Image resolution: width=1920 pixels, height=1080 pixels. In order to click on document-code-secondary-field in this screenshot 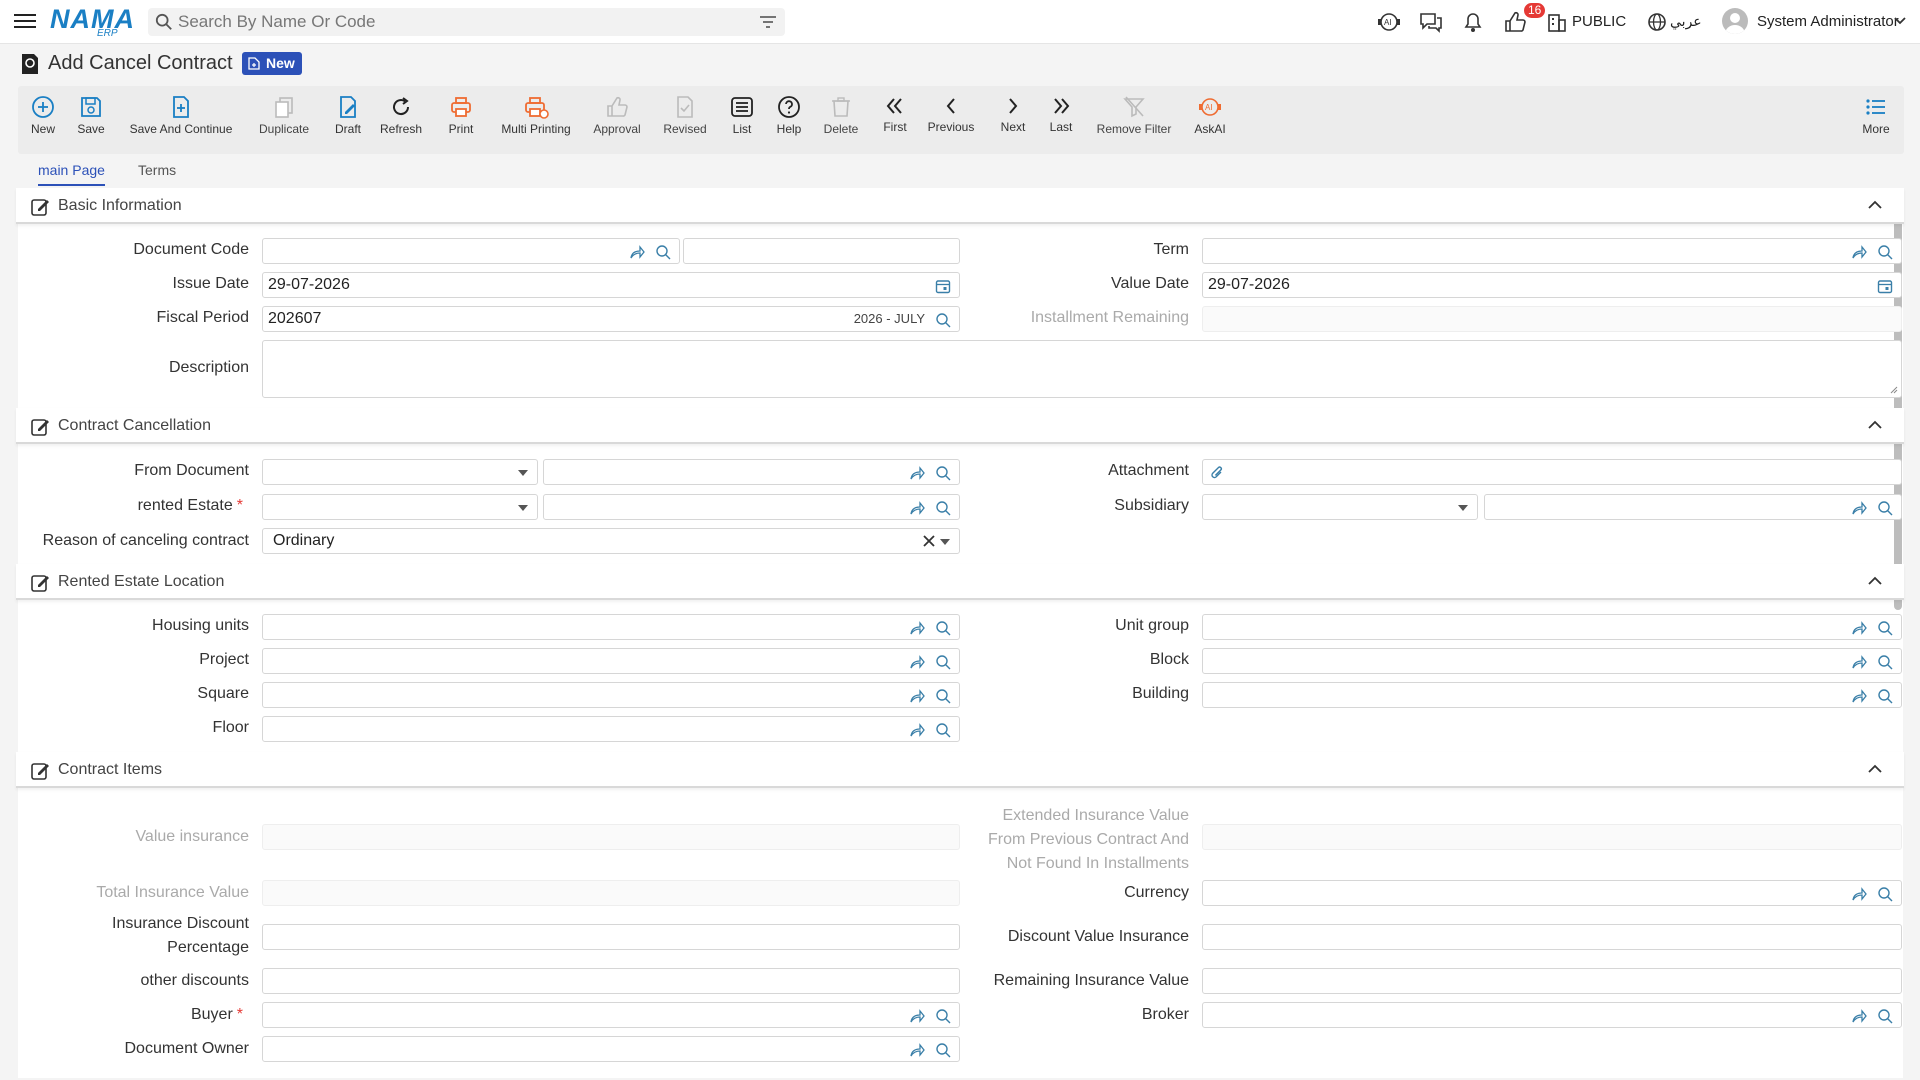, I will do `click(821, 251)`.